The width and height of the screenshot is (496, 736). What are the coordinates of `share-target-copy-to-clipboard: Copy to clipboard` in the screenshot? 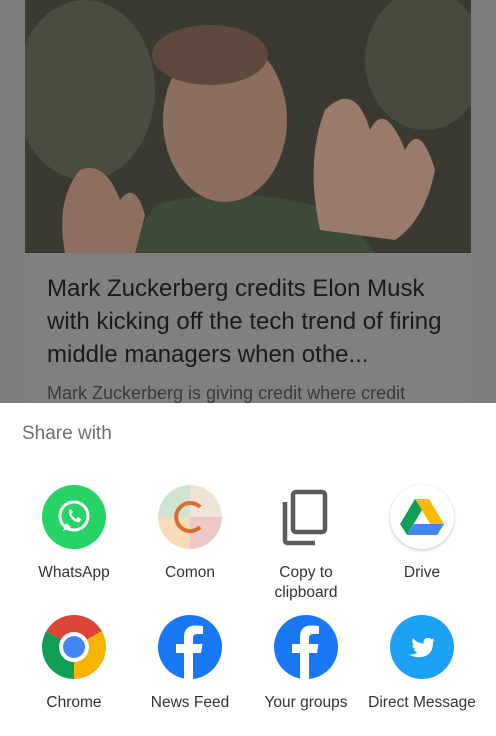 It's located at (306, 544).